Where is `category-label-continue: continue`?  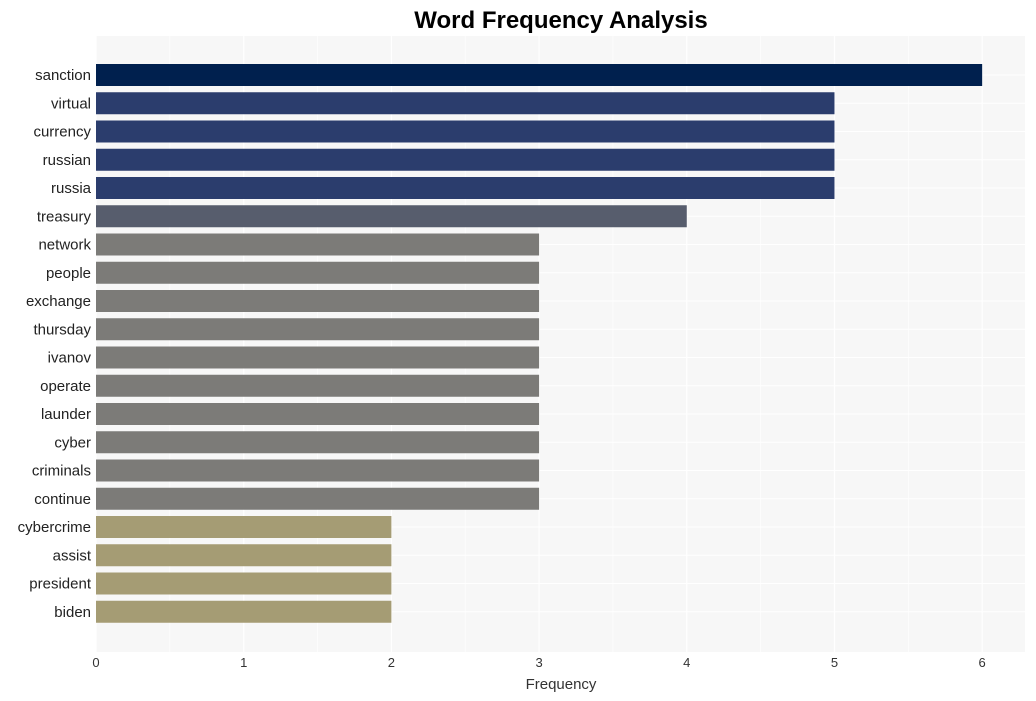
category-label-continue: continue is located at coordinates (62, 499).